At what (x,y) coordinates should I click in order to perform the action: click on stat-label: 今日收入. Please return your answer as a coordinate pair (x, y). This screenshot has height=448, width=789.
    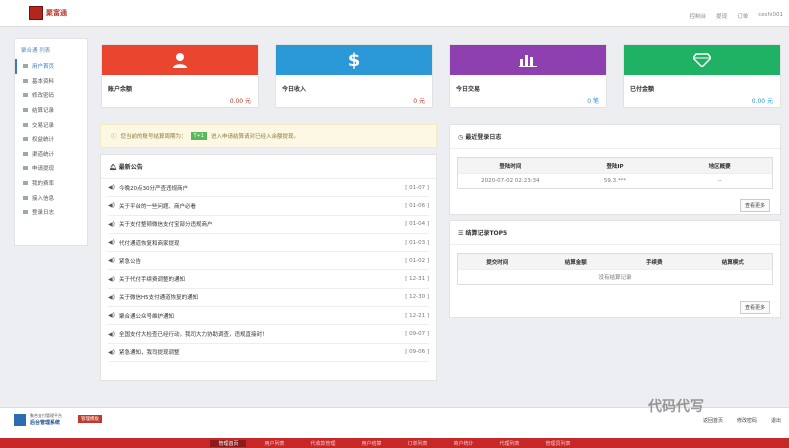
    Looking at the image, I should click on (294, 89).